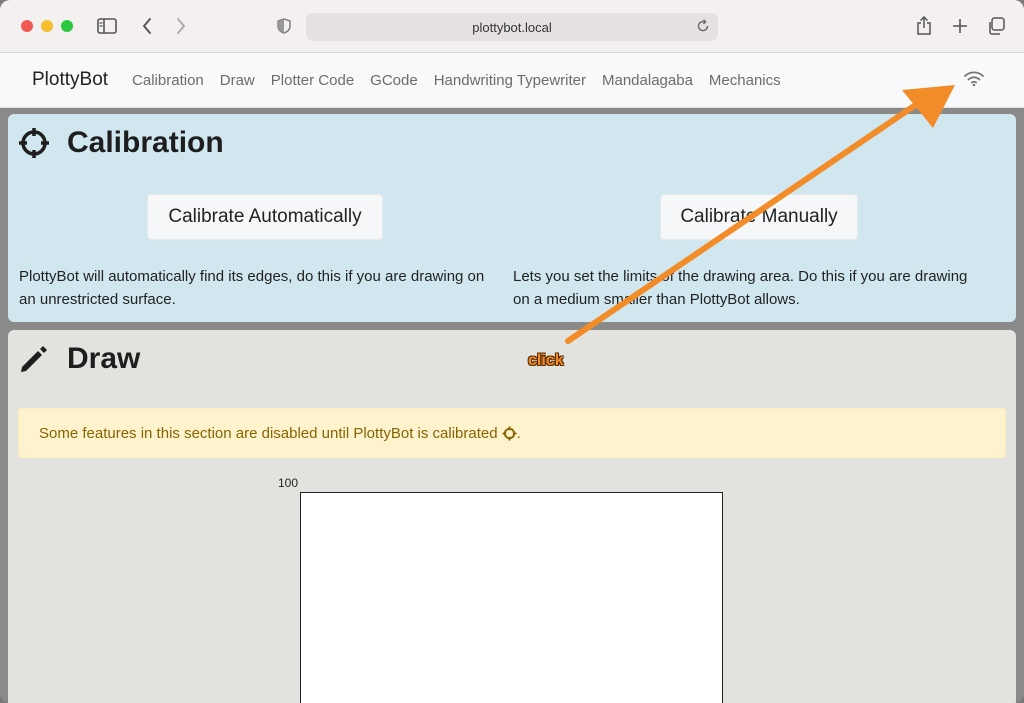 The image size is (1024, 703). Describe the element at coordinates (974, 80) in the screenshot. I see `wifi-icon` at that location.